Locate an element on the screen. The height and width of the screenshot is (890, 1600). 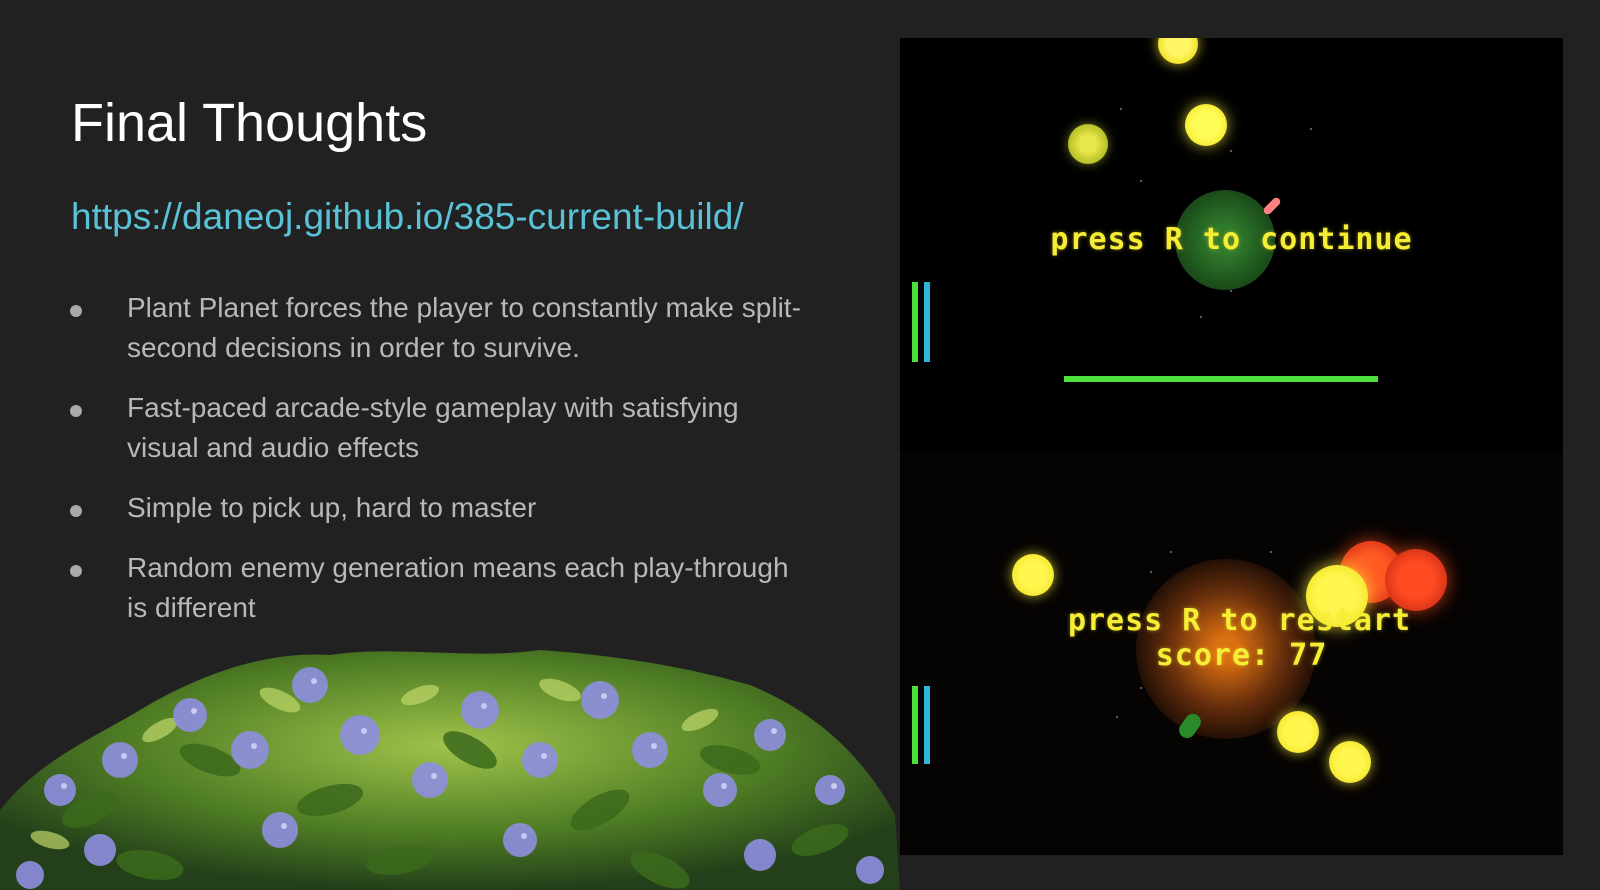
bullet-item: Simple to pick up, hard to master is located at coordinates (450, 508).